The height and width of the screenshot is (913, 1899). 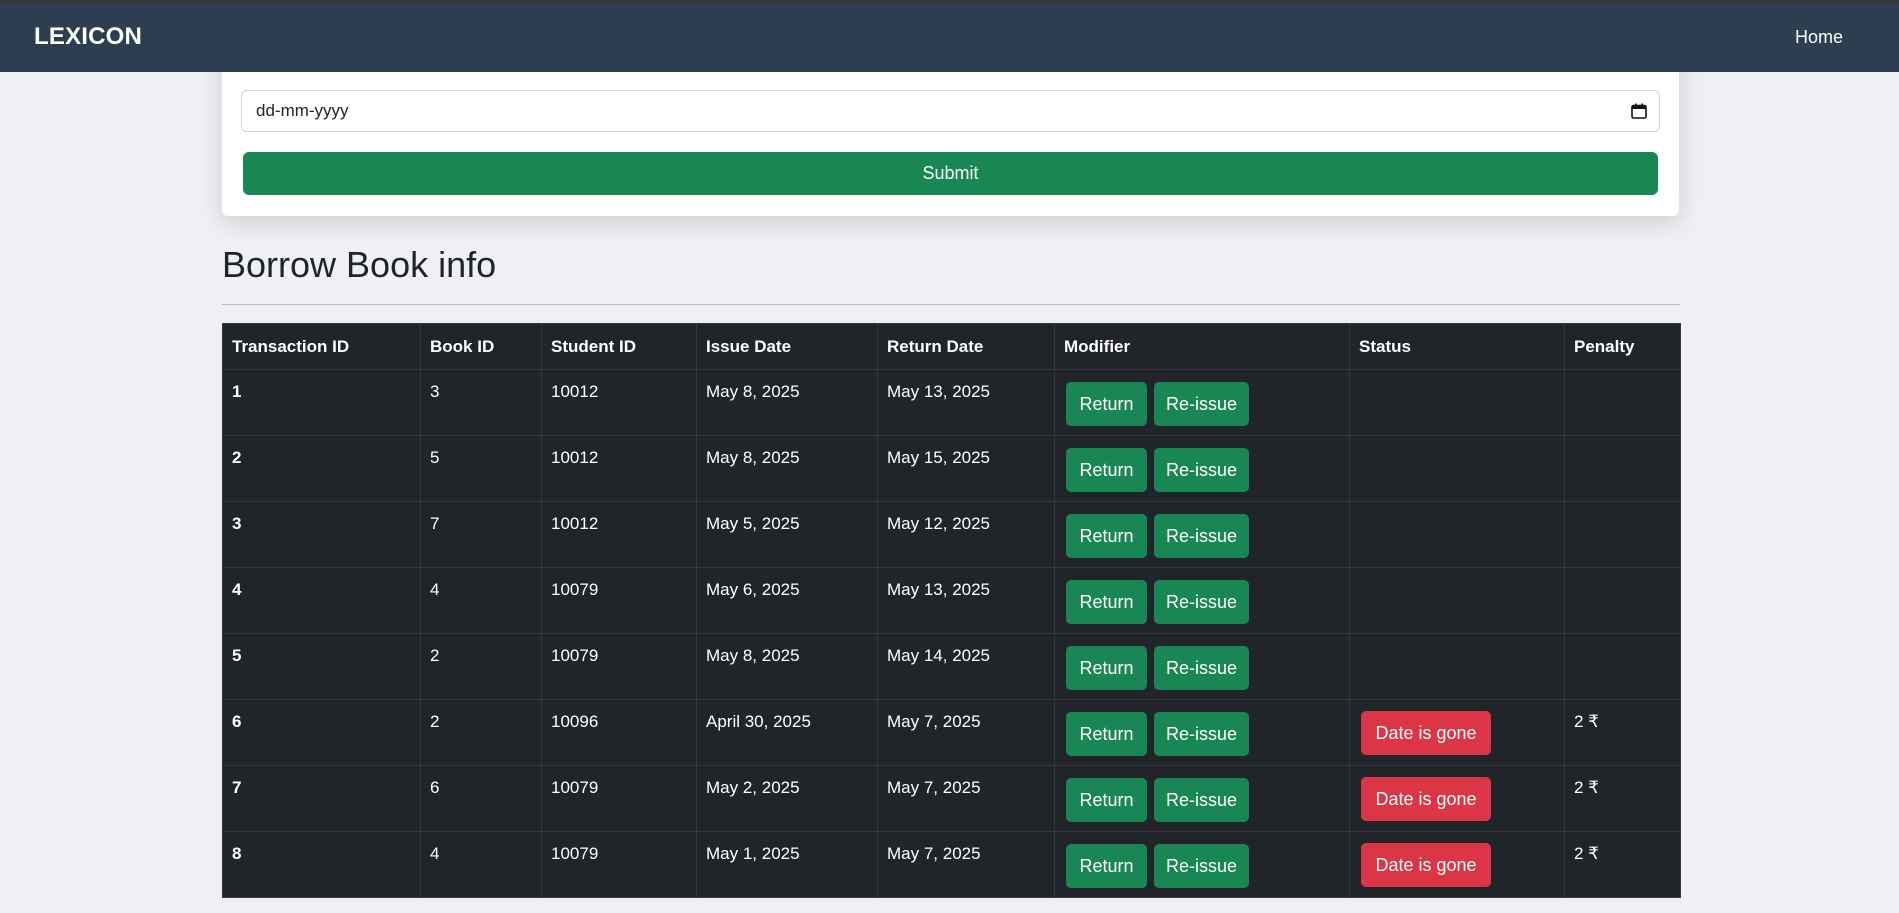 What do you see at coordinates (321, 798) in the screenshot?
I see `cell-transaction-id: 7` at bounding box center [321, 798].